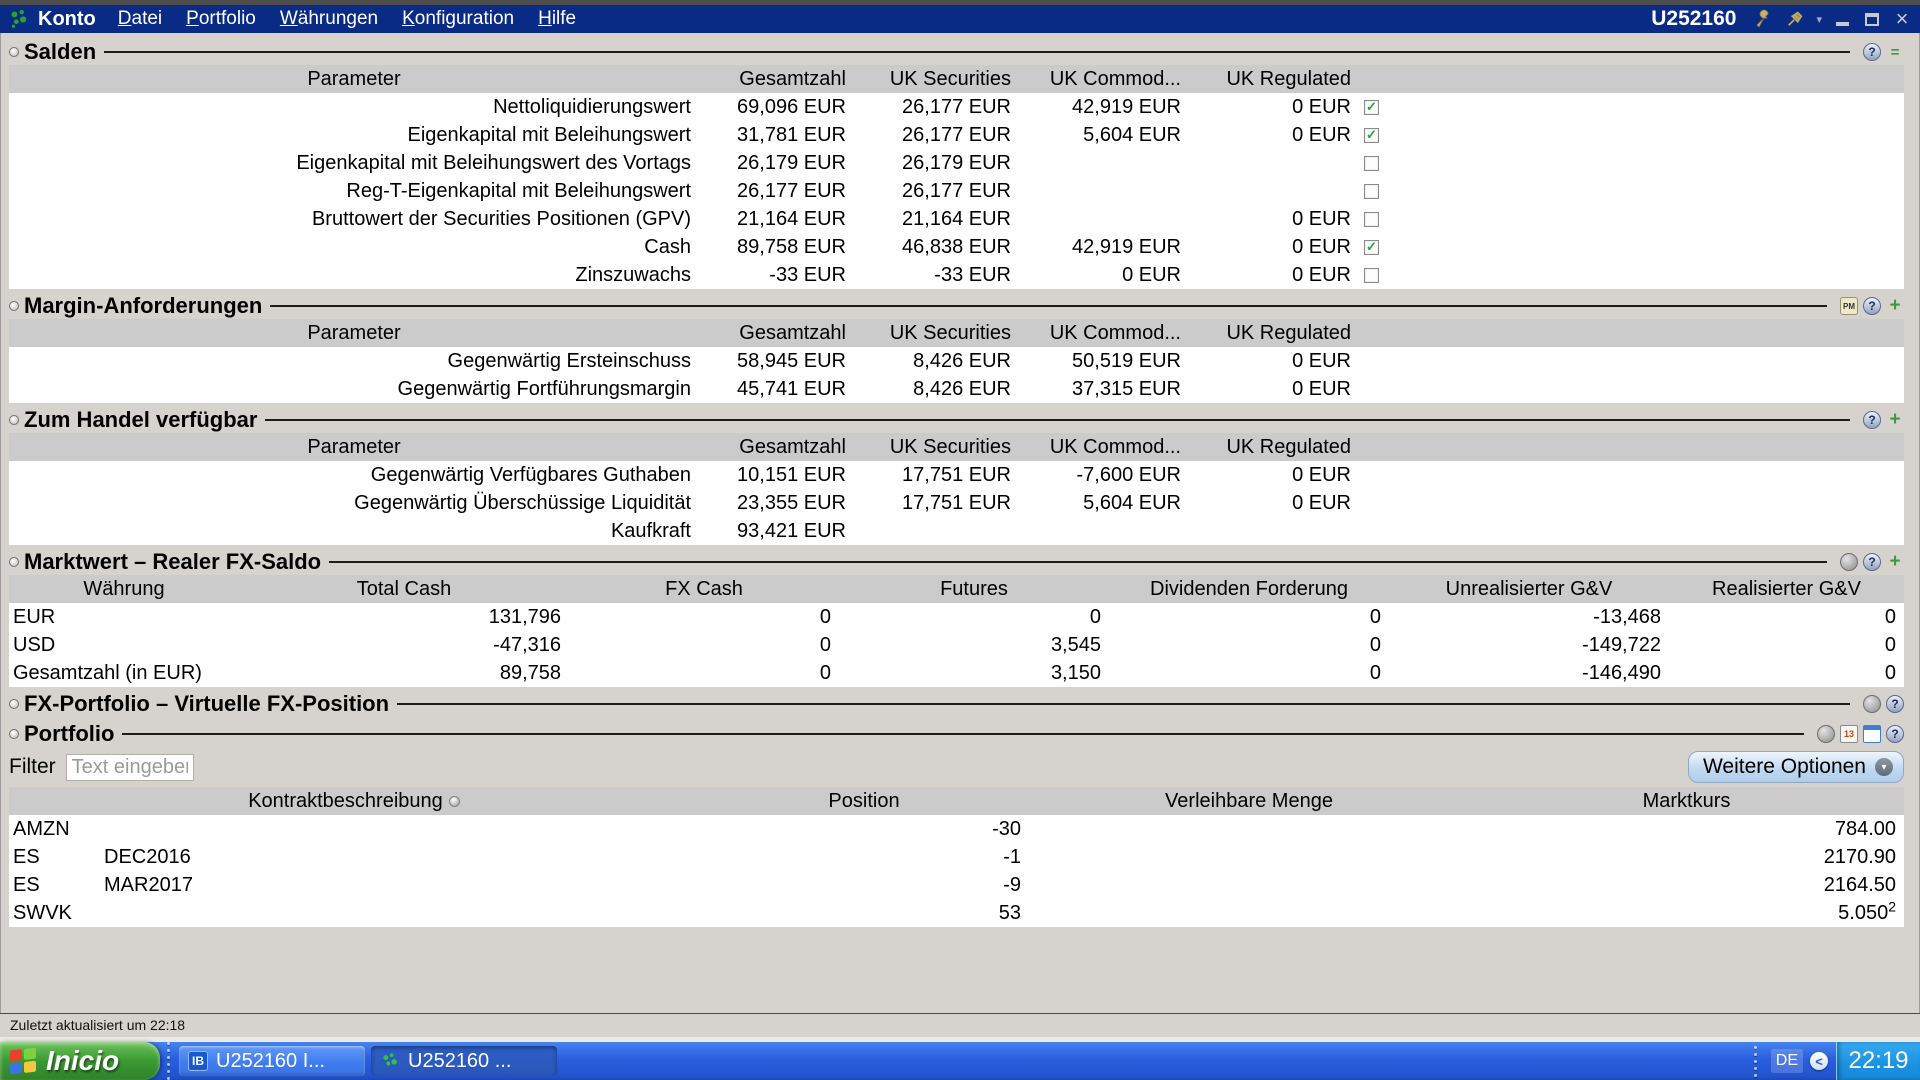  What do you see at coordinates (1009, 913) in the screenshot?
I see `cell-position: 53` at bounding box center [1009, 913].